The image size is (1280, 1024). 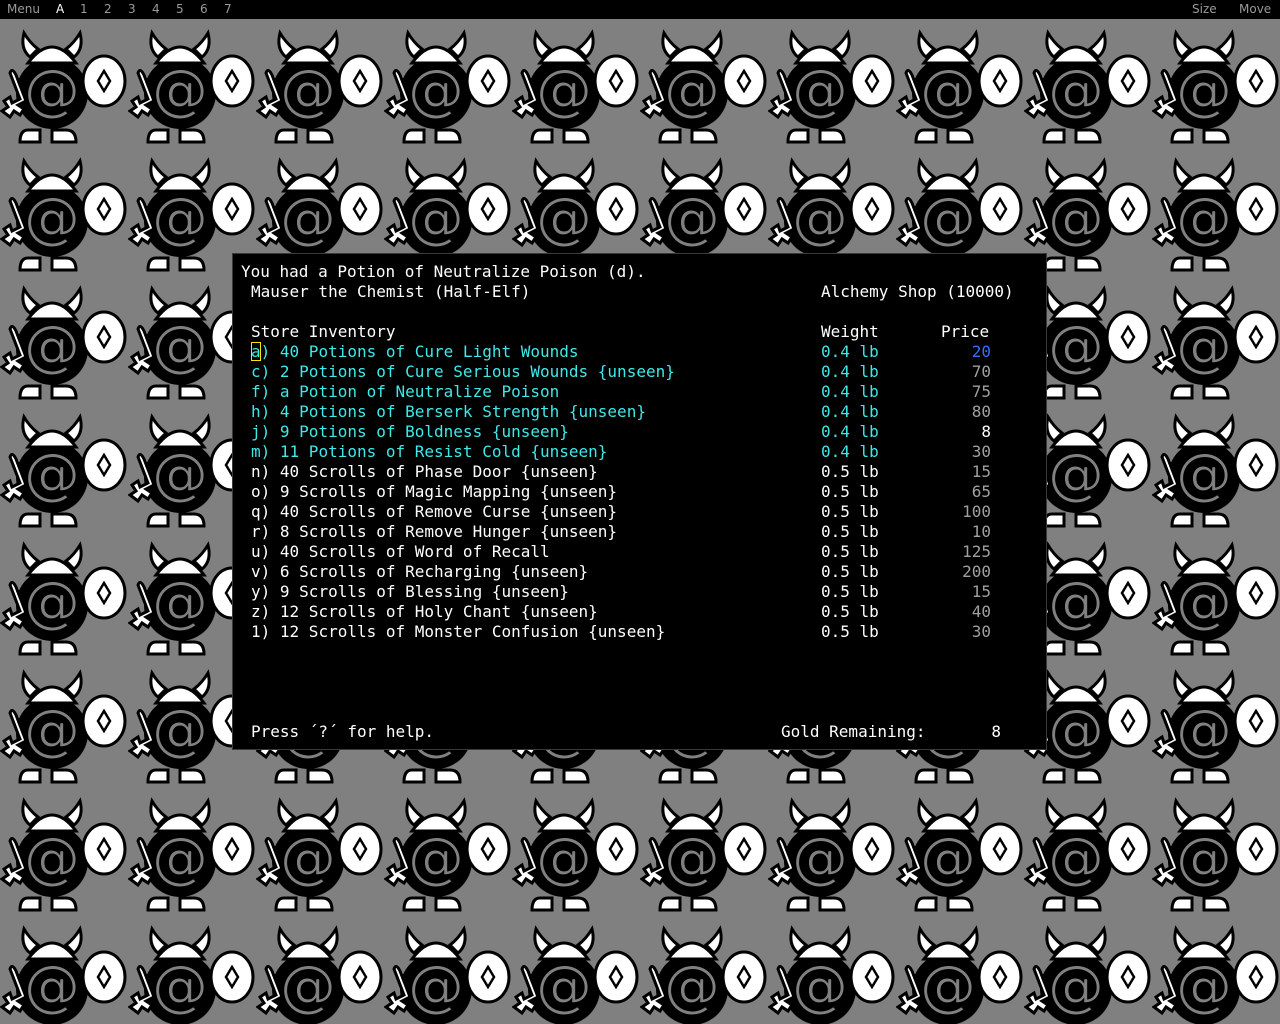 What do you see at coordinates (1204, 9) in the screenshot?
I see `size-button: Size` at bounding box center [1204, 9].